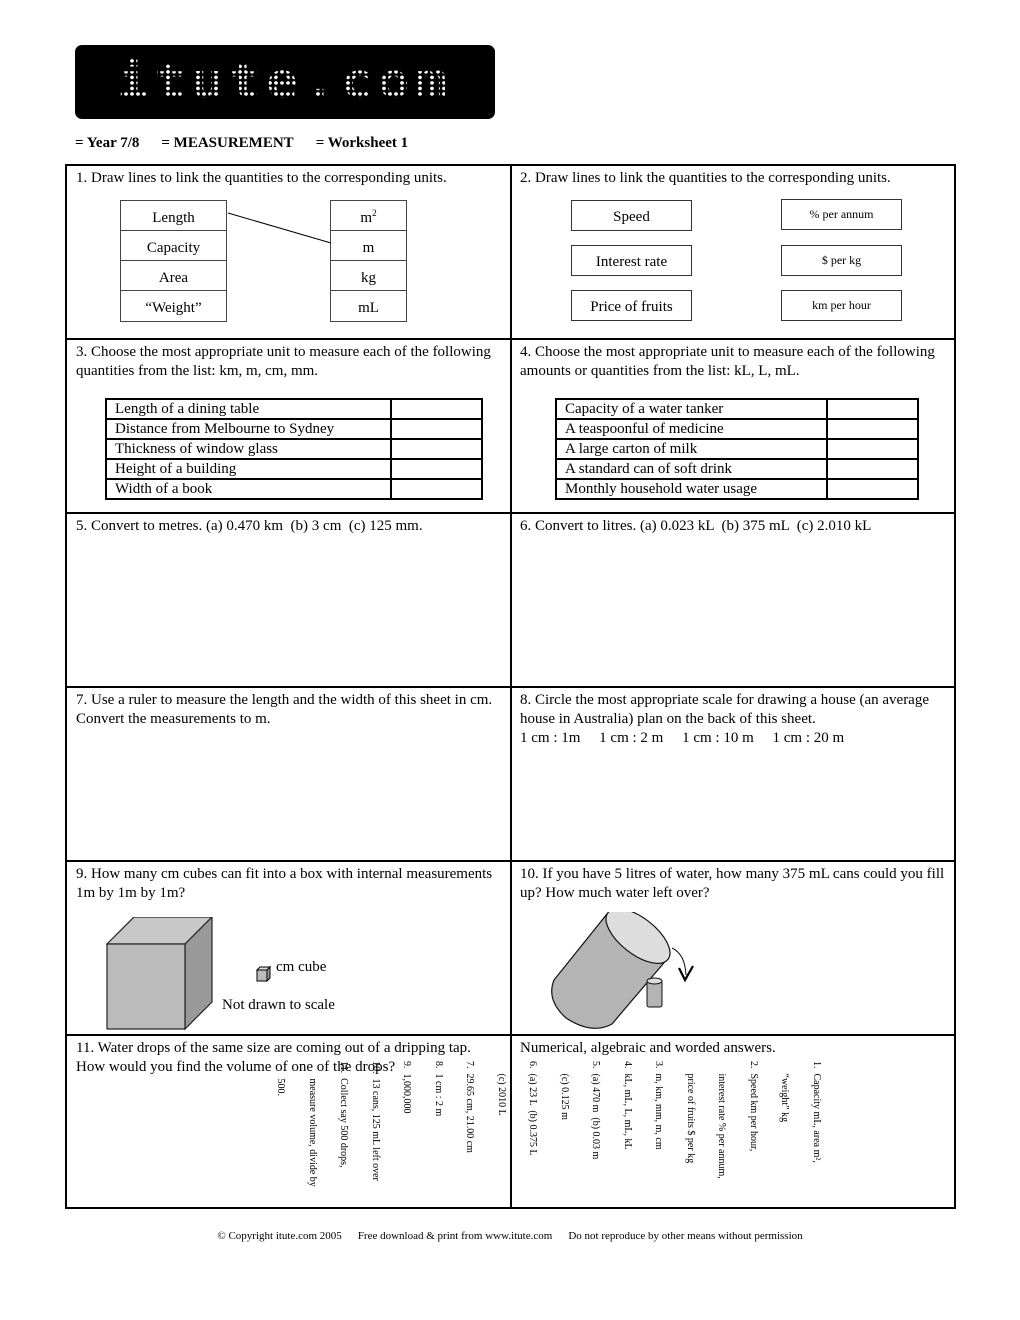  I want to click on answer-line: price of fruits $ per kg, so click(690, 1112).